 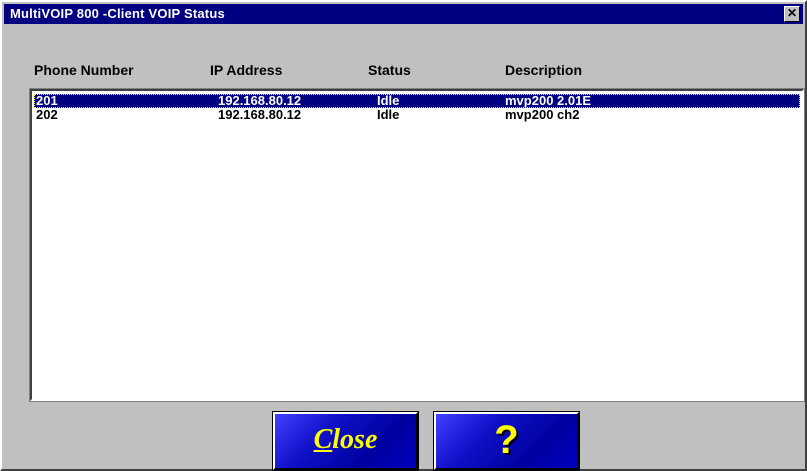 I want to click on column-header-description: Description, so click(x=544, y=70).